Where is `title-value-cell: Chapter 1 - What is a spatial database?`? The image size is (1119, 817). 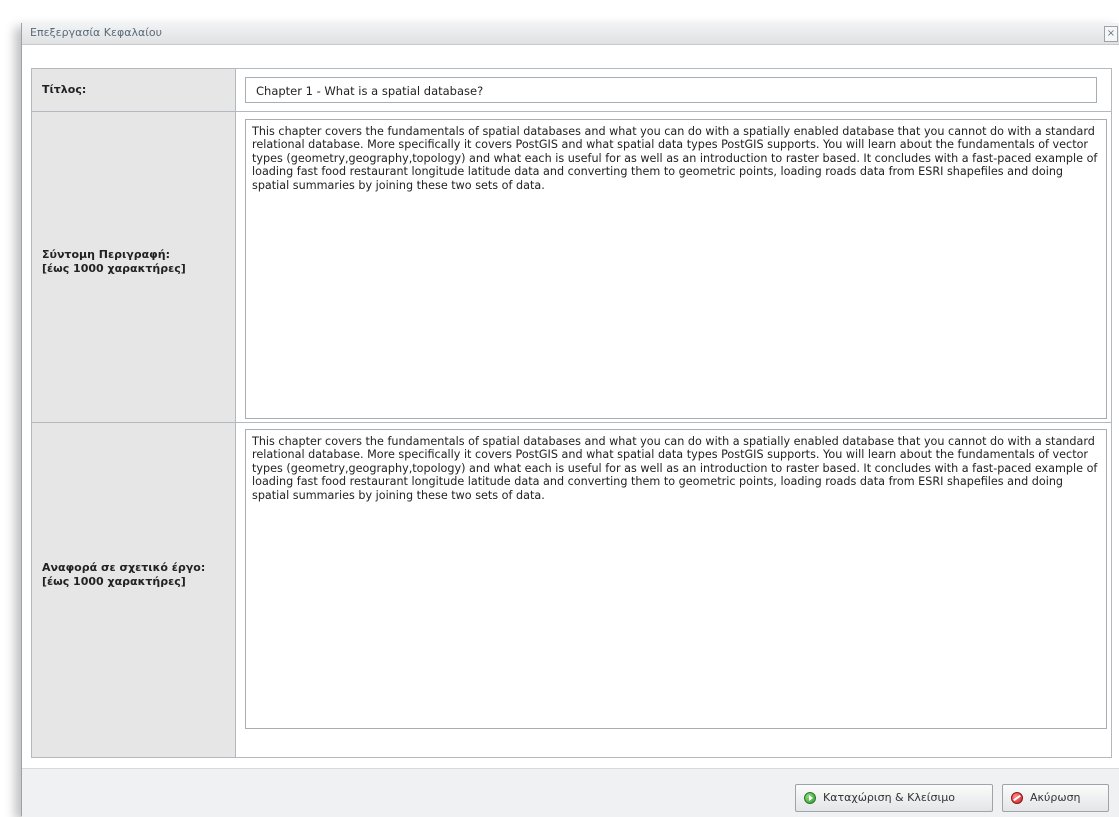
title-value-cell: Chapter 1 - What is a spatial database? is located at coordinates (673, 90).